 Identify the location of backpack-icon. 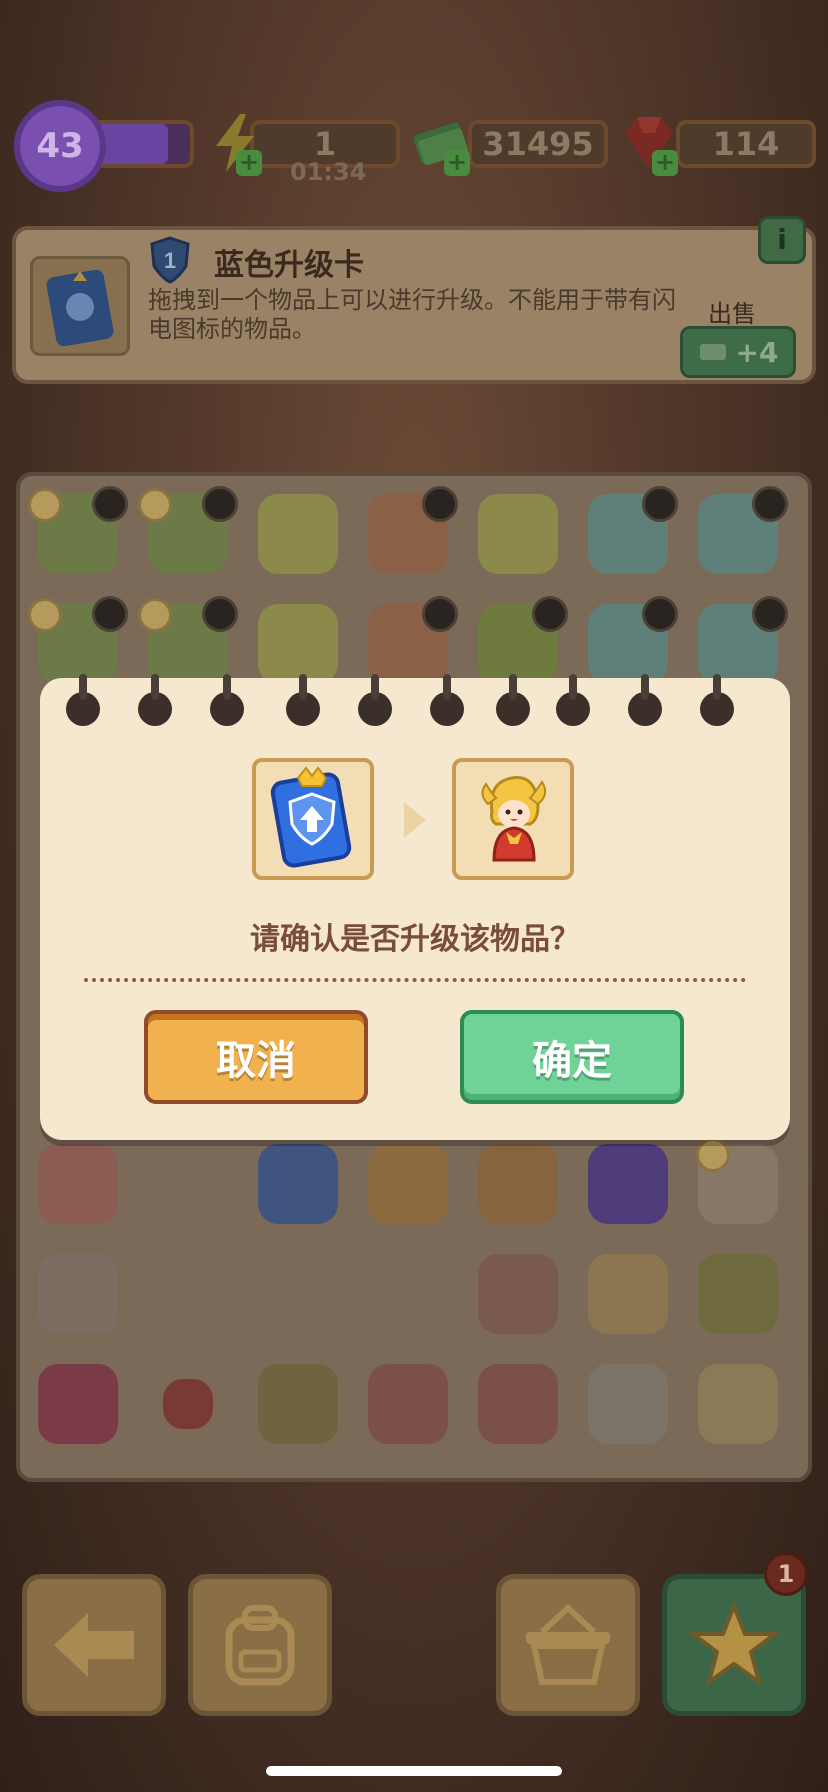
(260, 1645).